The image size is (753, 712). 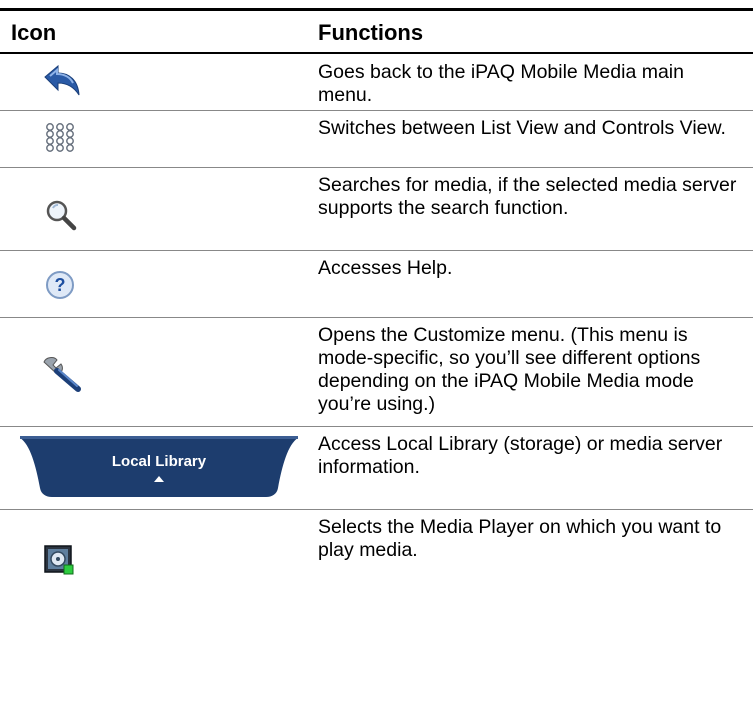 What do you see at coordinates (159, 479) in the screenshot?
I see `caret-up-icon` at bounding box center [159, 479].